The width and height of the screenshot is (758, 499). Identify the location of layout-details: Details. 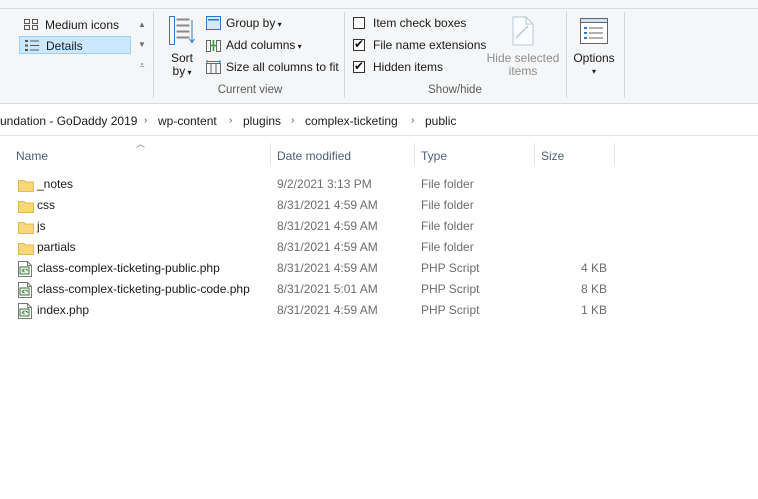
(75, 45).